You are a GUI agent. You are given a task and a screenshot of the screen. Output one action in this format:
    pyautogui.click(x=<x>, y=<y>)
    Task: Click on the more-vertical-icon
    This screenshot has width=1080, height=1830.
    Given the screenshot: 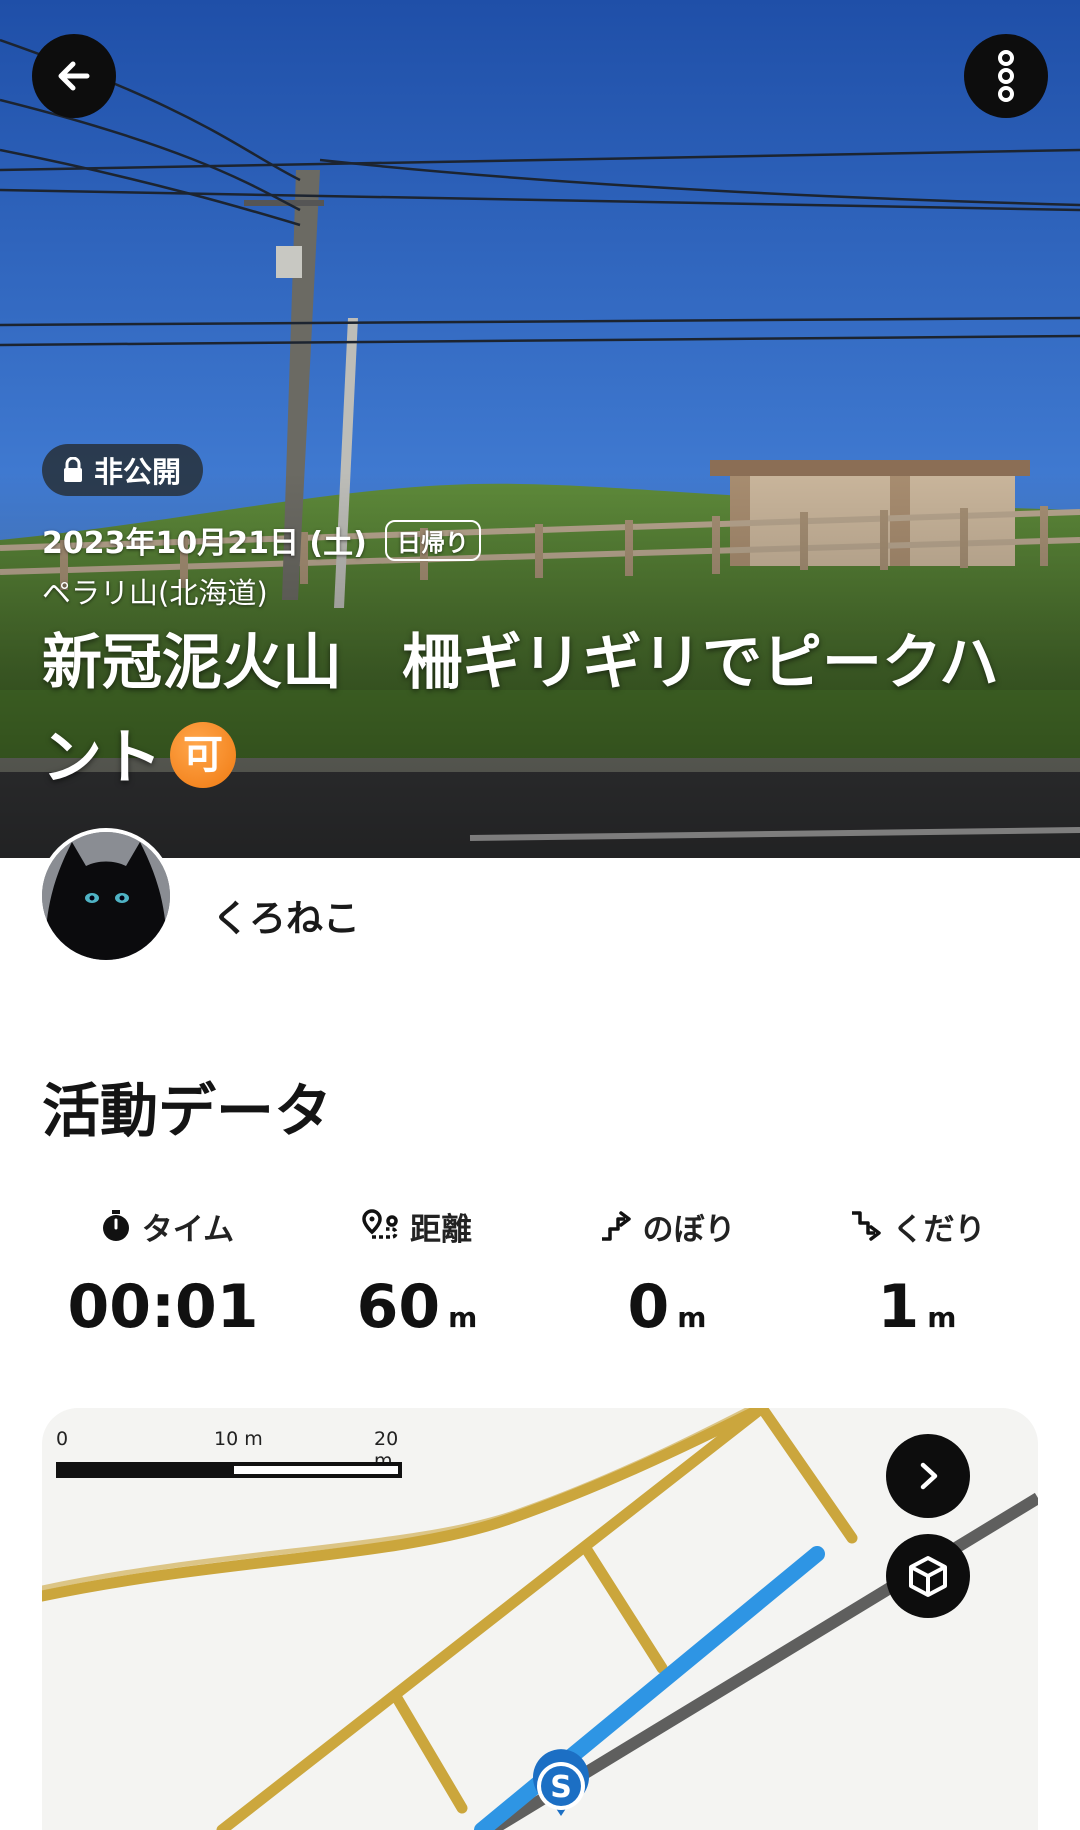 What is the action you would take?
    pyautogui.click(x=1006, y=76)
    